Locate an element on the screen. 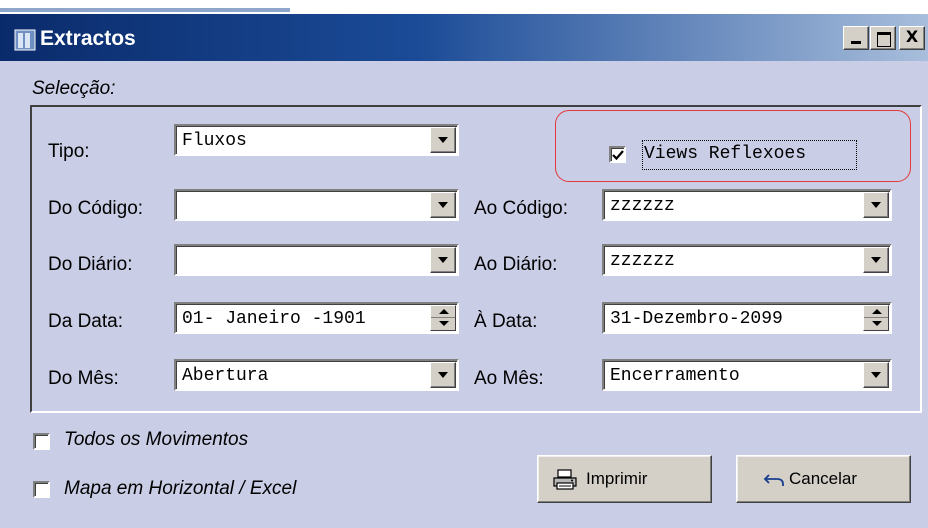  ao-mes-select: Encerramento is located at coordinates (747, 375).